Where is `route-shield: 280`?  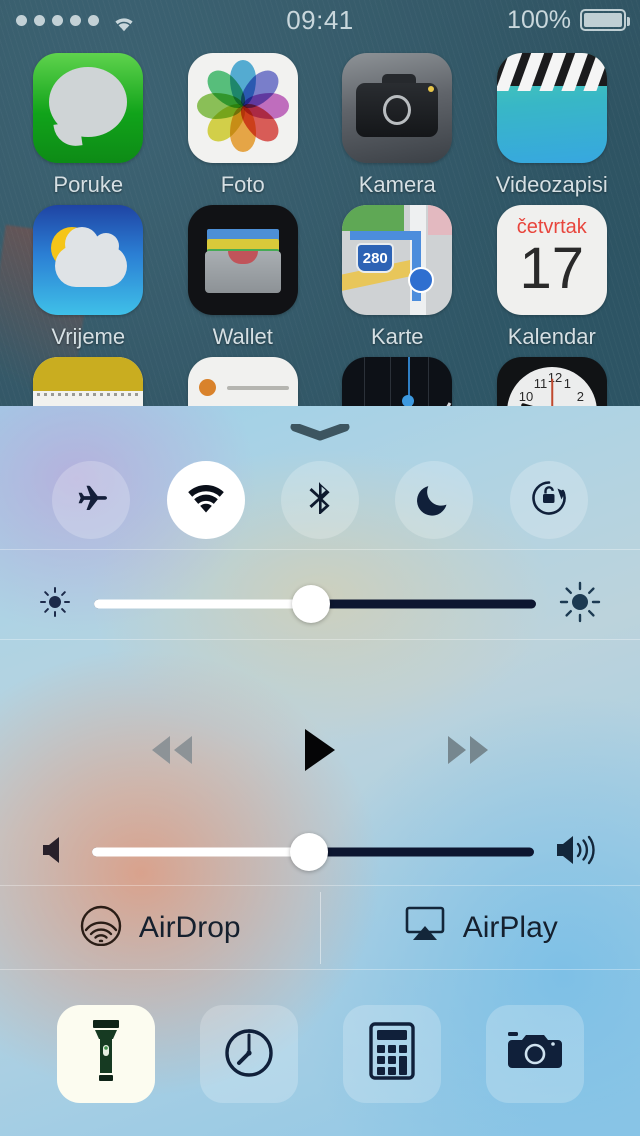 route-shield: 280 is located at coordinates (375, 258).